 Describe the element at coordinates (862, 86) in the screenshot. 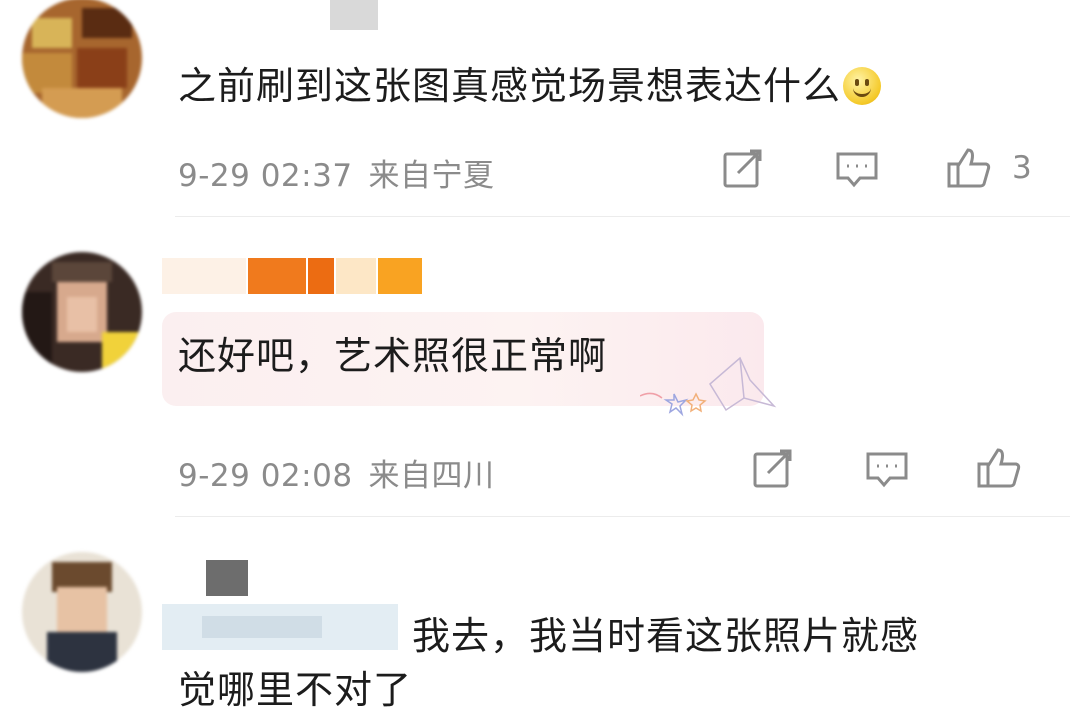

I see `smiley-emoji` at that location.